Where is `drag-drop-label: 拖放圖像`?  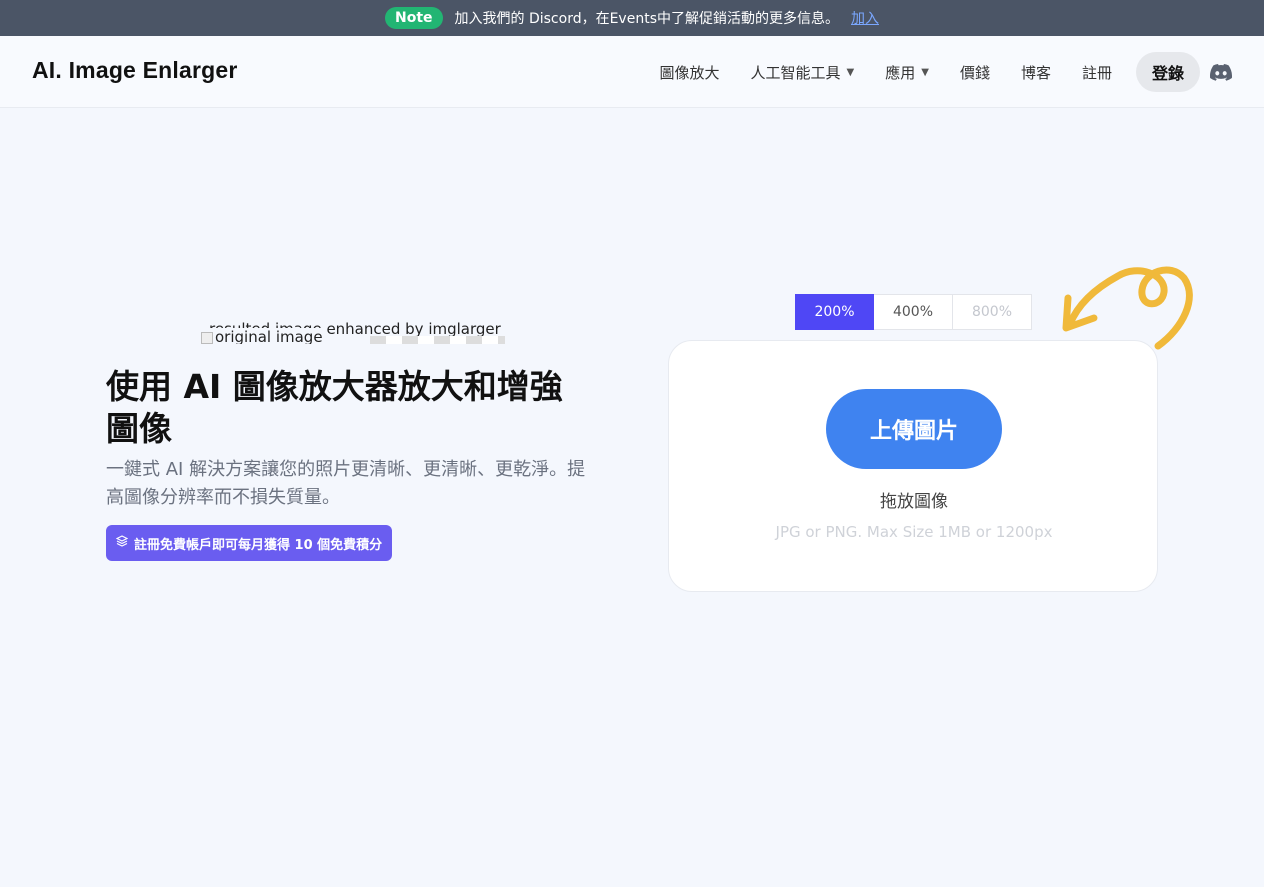
drag-drop-label: 拖放圖像 is located at coordinates (914, 502).